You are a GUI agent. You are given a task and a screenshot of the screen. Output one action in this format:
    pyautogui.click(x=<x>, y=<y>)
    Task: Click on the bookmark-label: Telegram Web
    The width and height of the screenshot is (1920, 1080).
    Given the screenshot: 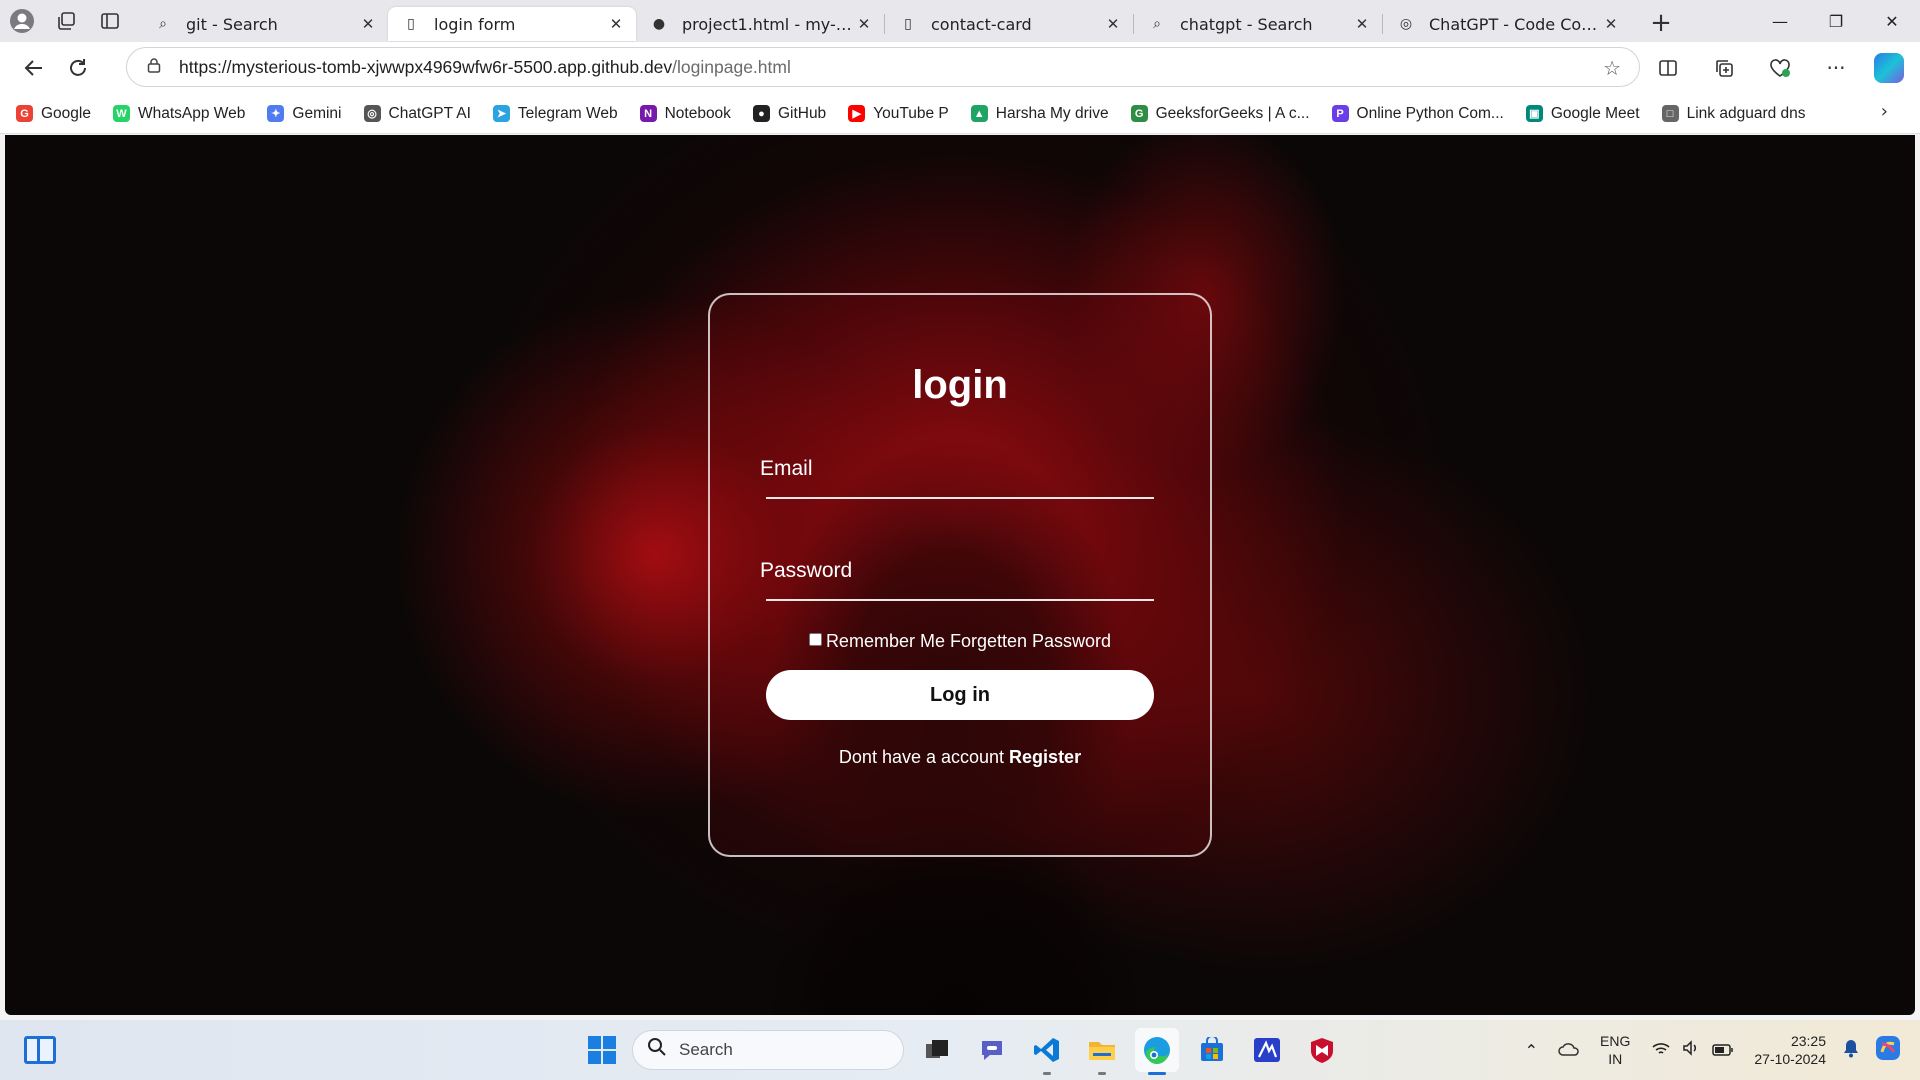 What is the action you would take?
    pyautogui.click(x=567, y=113)
    